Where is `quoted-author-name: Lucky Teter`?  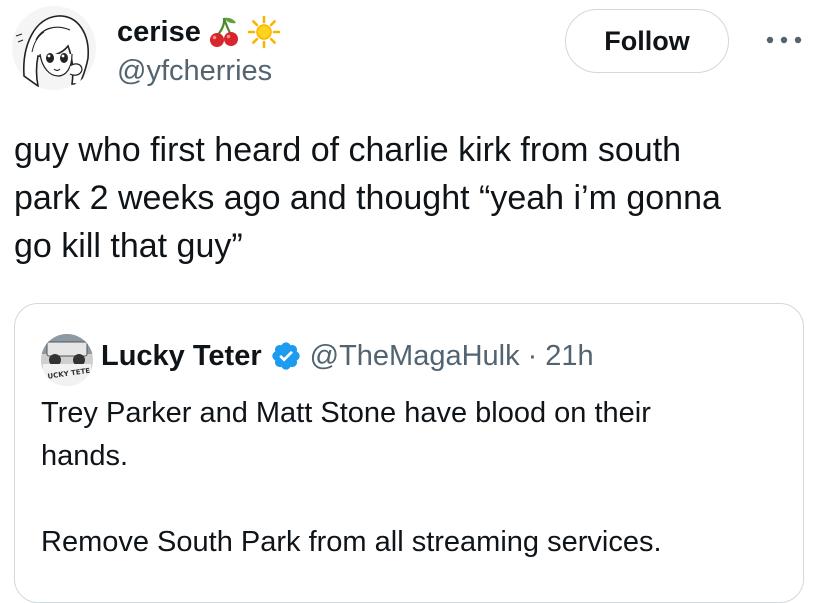 quoted-author-name: Lucky Teter is located at coordinates (181, 356).